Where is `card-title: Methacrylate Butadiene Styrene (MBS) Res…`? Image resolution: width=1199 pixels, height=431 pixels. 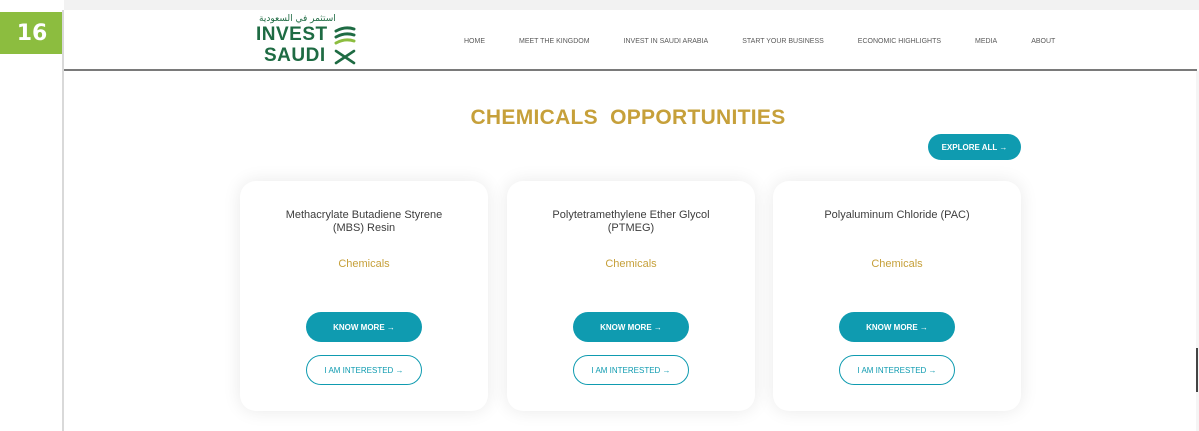
card-title: Methacrylate Butadiene Styrene (MBS) Res… is located at coordinates (364, 222).